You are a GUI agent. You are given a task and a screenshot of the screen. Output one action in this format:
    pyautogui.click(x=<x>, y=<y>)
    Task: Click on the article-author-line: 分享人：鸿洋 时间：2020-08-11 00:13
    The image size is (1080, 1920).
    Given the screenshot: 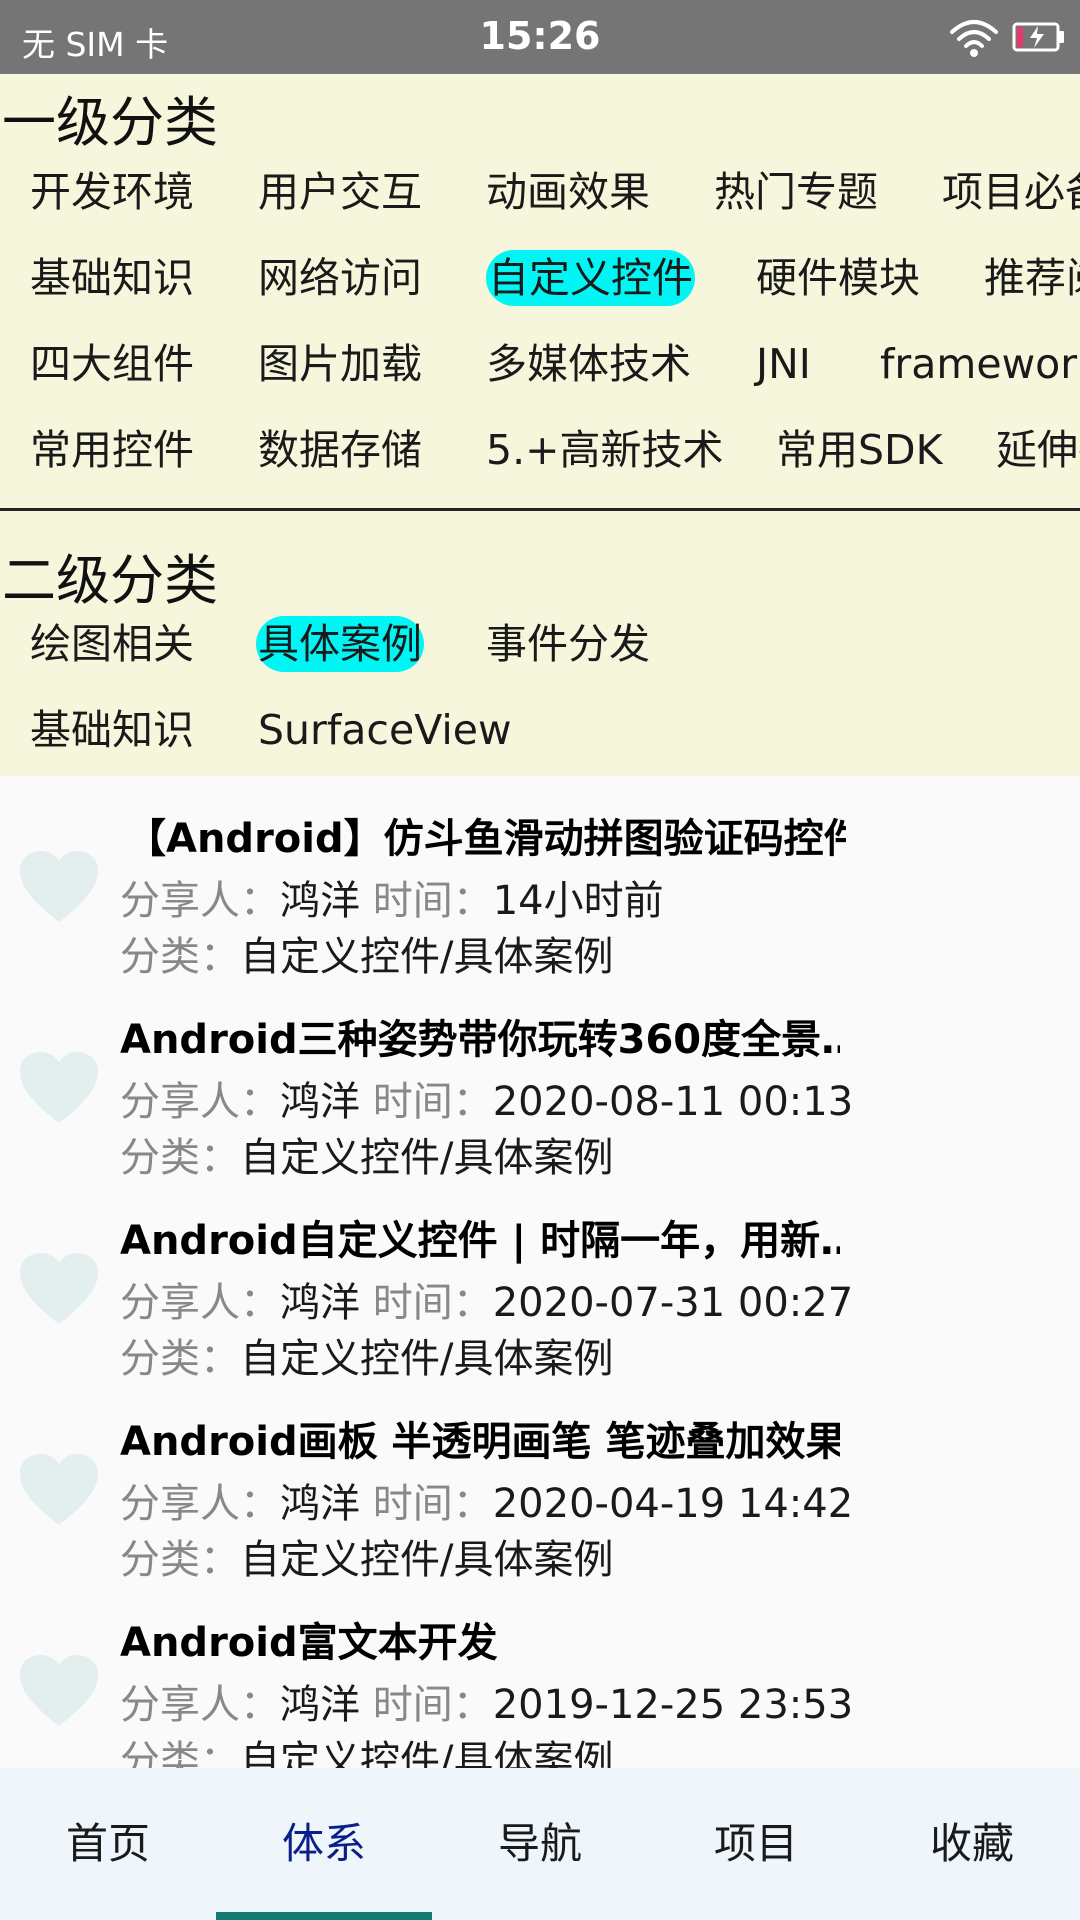 What is the action you would take?
    pyautogui.click(x=486, y=1098)
    